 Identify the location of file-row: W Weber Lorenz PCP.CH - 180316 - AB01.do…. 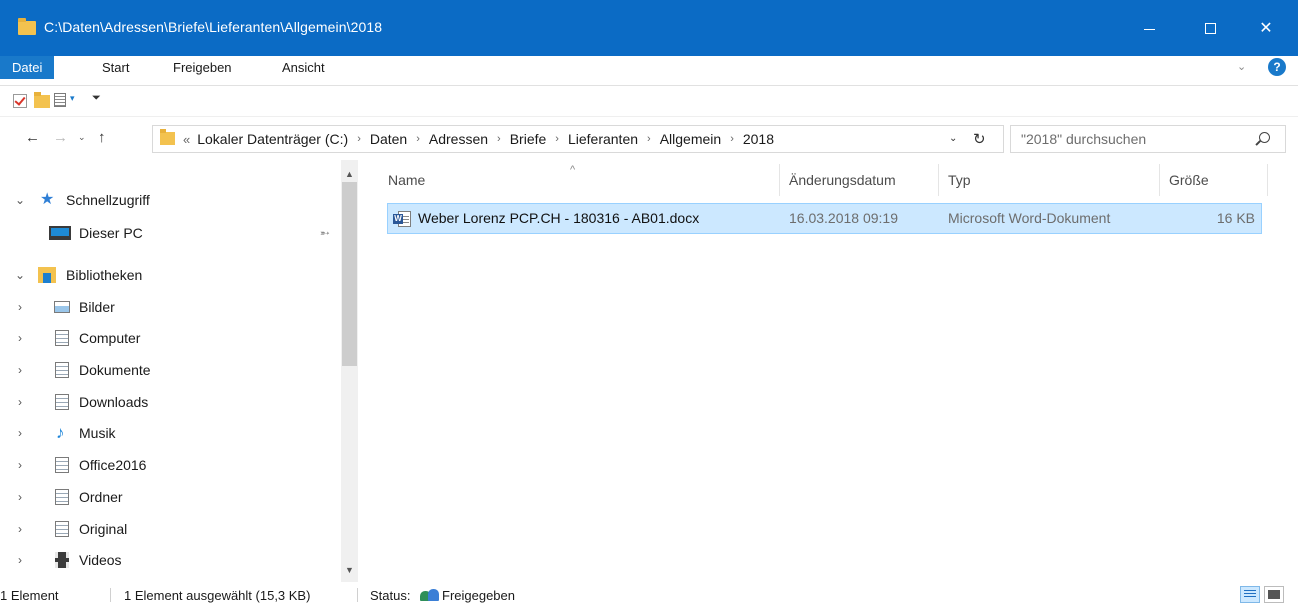
(824, 218).